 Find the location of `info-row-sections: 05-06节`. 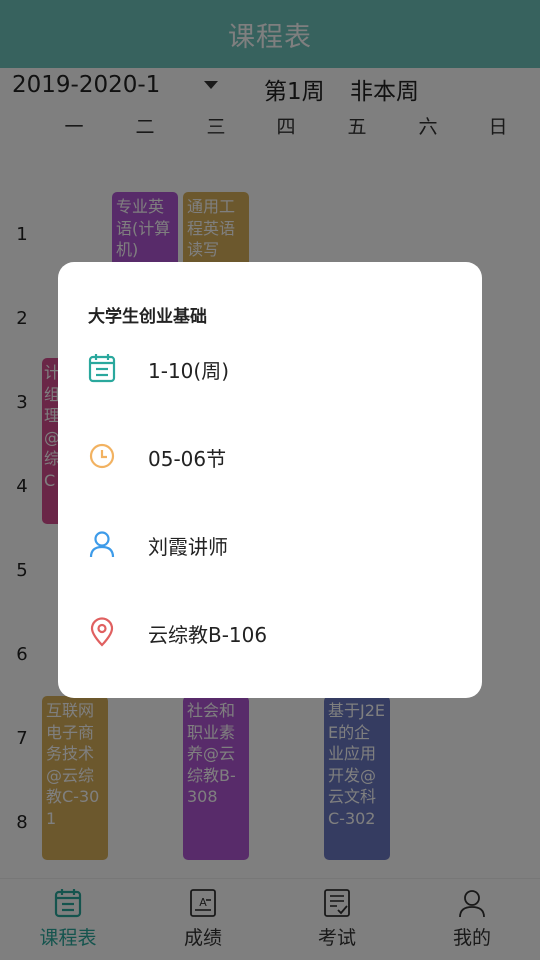

info-row-sections: 05-06节 is located at coordinates (276, 456).